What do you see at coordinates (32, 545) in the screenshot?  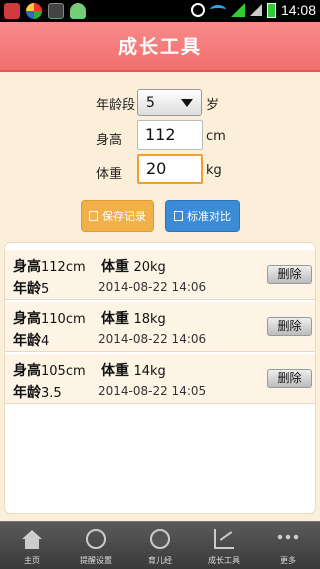 I see `nav-item-home: 主页` at bounding box center [32, 545].